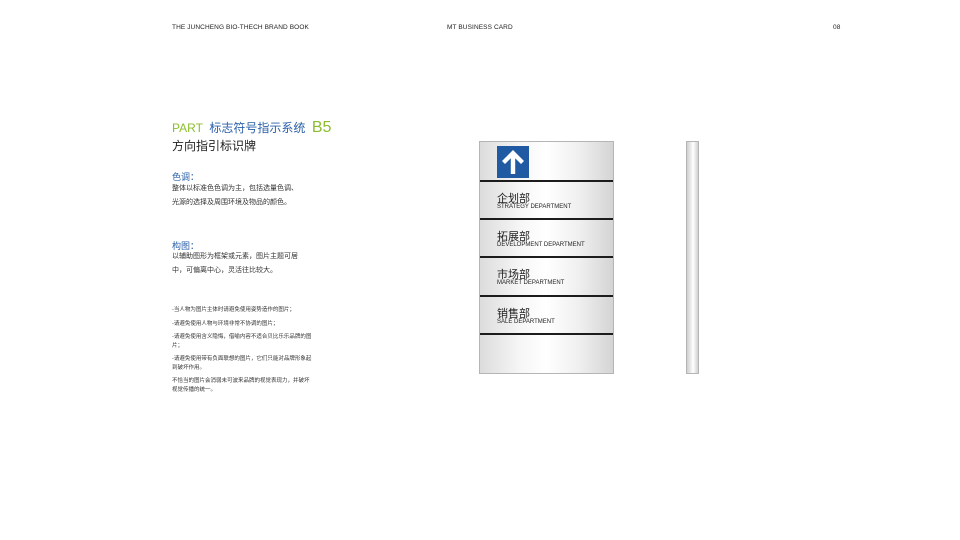 The width and height of the screenshot is (960, 540). I want to click on color-body: 整体以标准色色调为主，包括选量色调、 光源的选择及周围环境及物品的颜色。, so click(243, 196).